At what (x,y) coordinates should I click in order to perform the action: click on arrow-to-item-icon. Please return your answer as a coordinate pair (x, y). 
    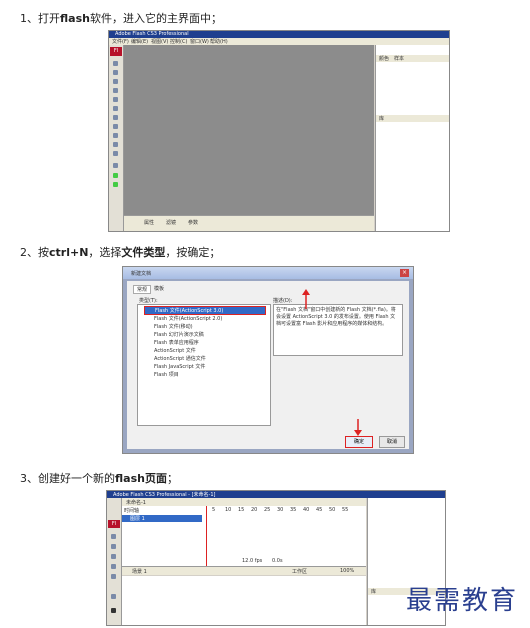
    Looking at the image, I should click on (306, 299).